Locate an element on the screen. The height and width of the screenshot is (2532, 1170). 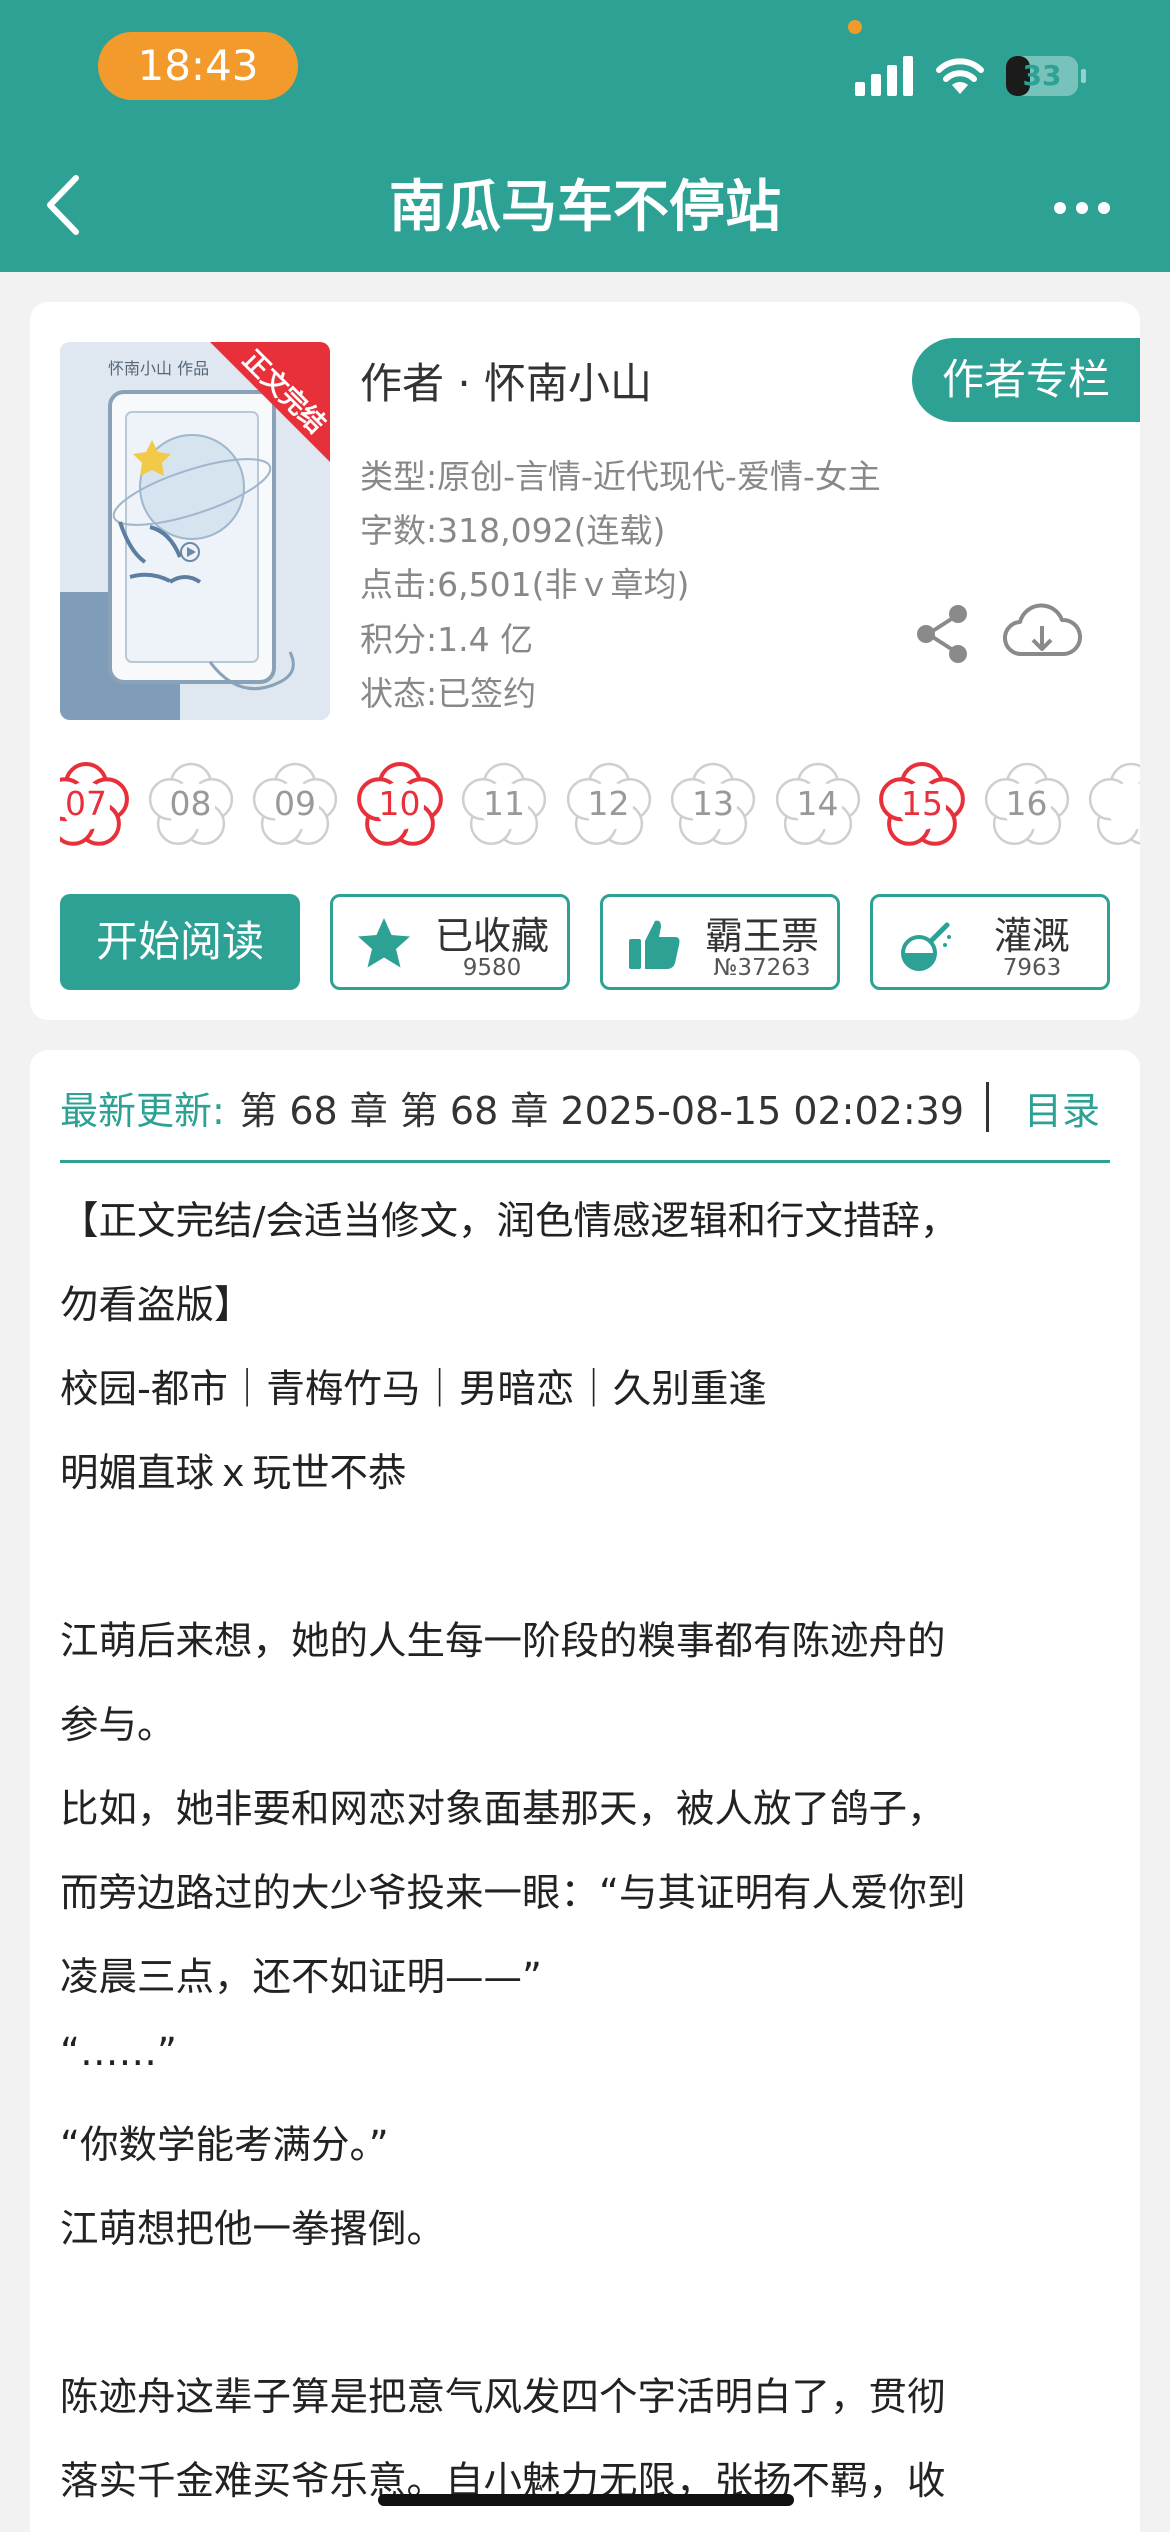
app-header: 18:43 33 南瓜马车不停站 is located at coordinates (585, 136).